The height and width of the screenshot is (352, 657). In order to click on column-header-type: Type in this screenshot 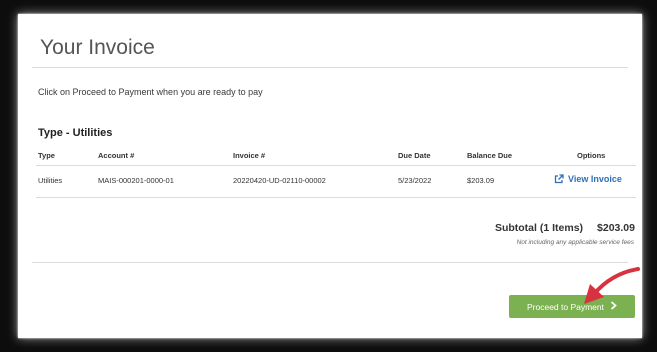, I will do `click(46, 155)`.